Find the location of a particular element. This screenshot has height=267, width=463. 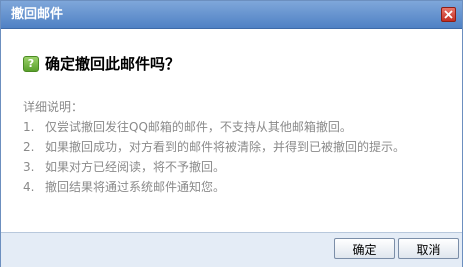

dialog-footer: 确定 取消 is located at coordinates (231, 249).